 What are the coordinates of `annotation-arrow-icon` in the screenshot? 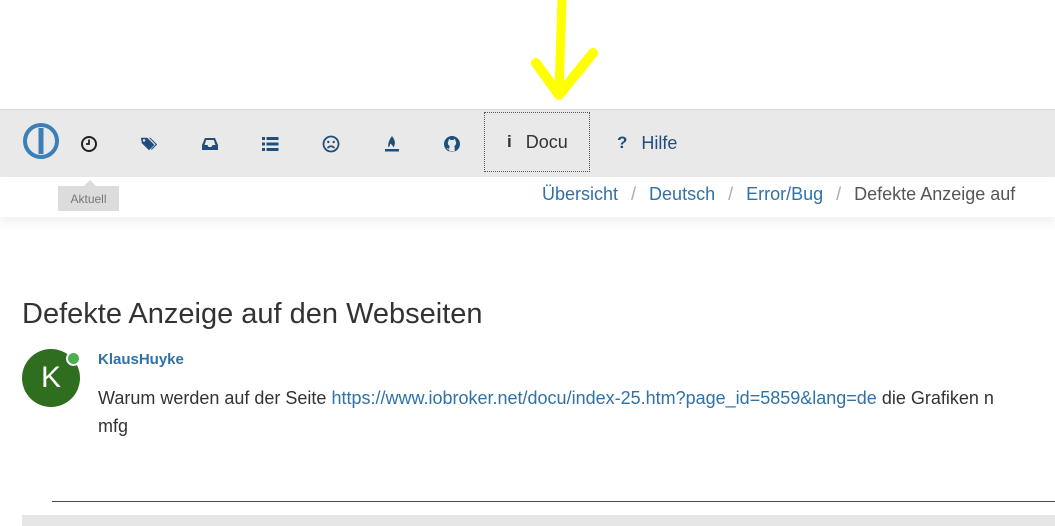 It's located at (564, 50).